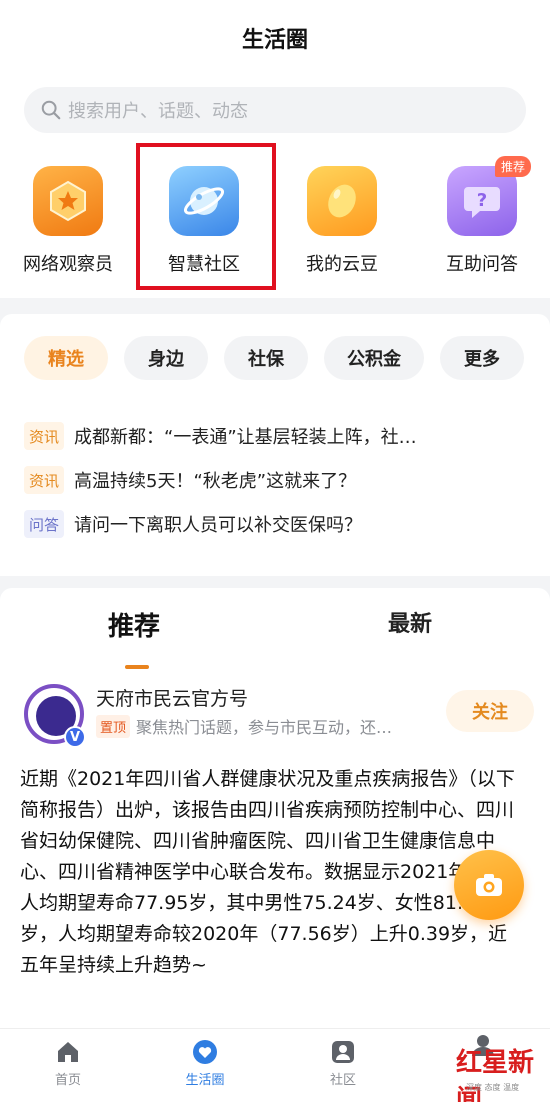 This screenshot has height=1102, width=550. What do you see at coordinates (266, 358) in the screenshot?
I see `chip-social-security: 社保` at bounding box center [266, 358].